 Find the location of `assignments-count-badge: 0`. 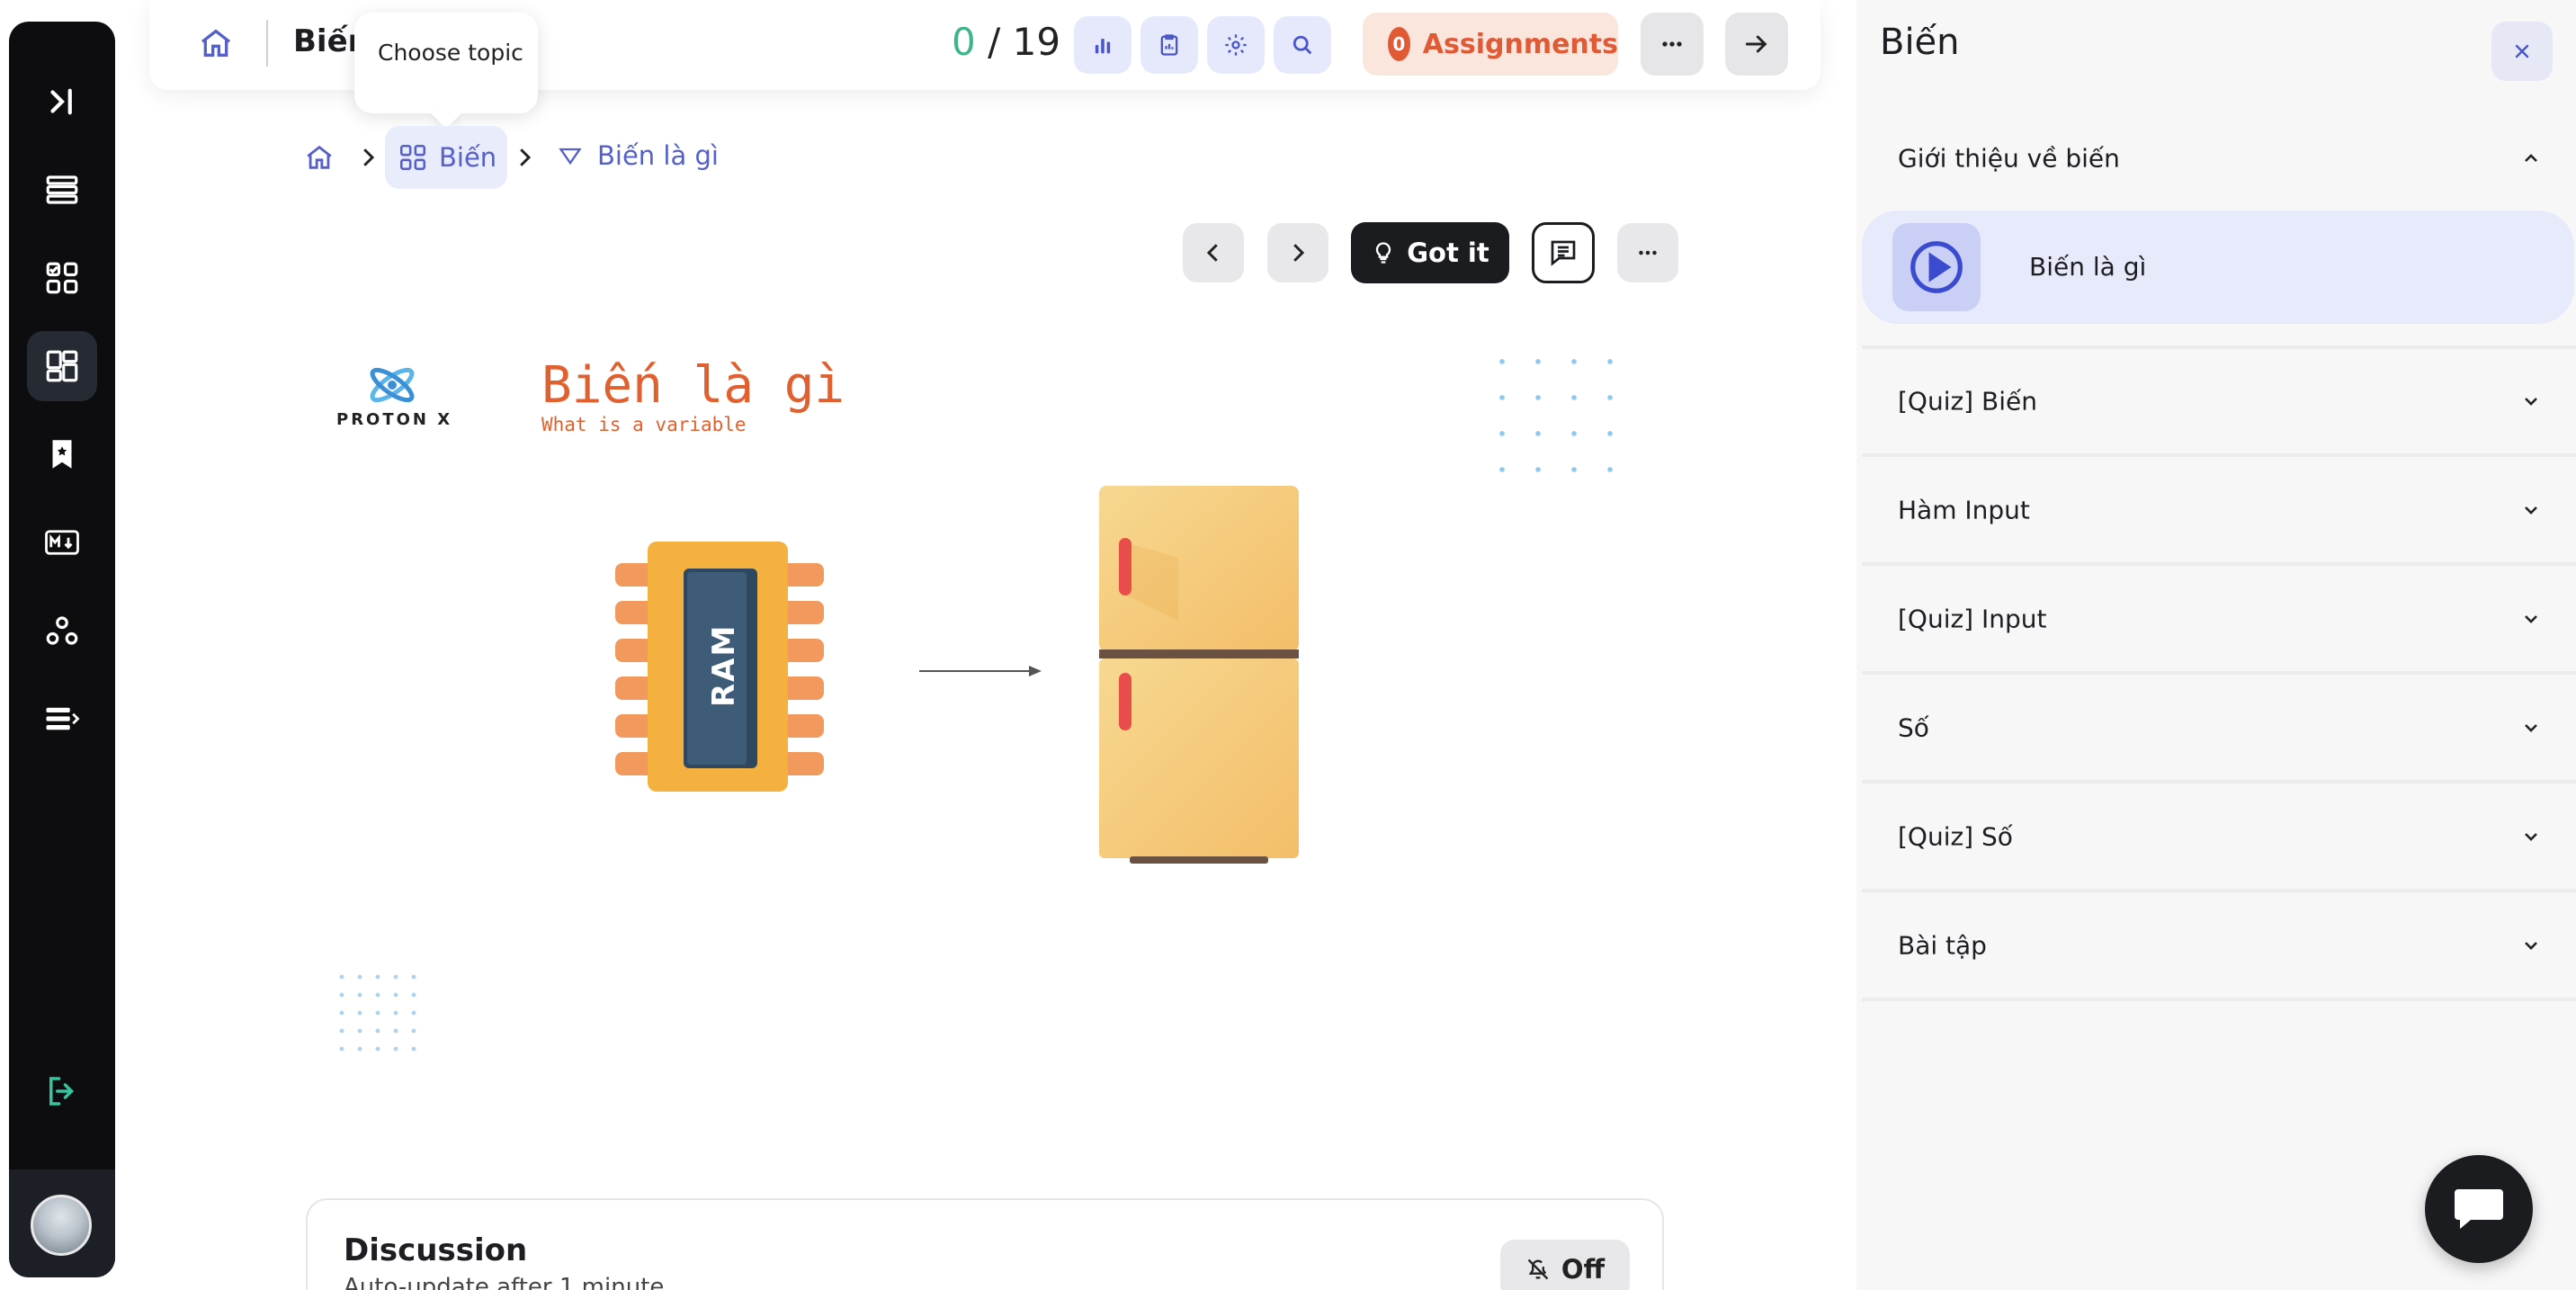

assignments-count-badge: 0 is located at coordinates (1399, 44).